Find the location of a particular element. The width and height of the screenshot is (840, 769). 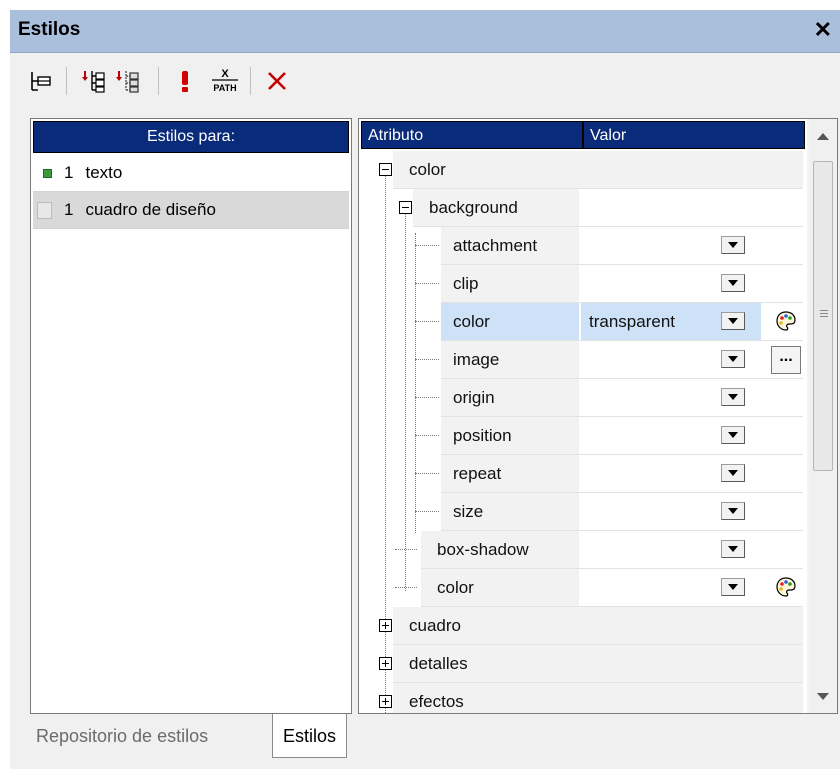

grid-header: Atributo Valor is located at coordinates (583, 136).